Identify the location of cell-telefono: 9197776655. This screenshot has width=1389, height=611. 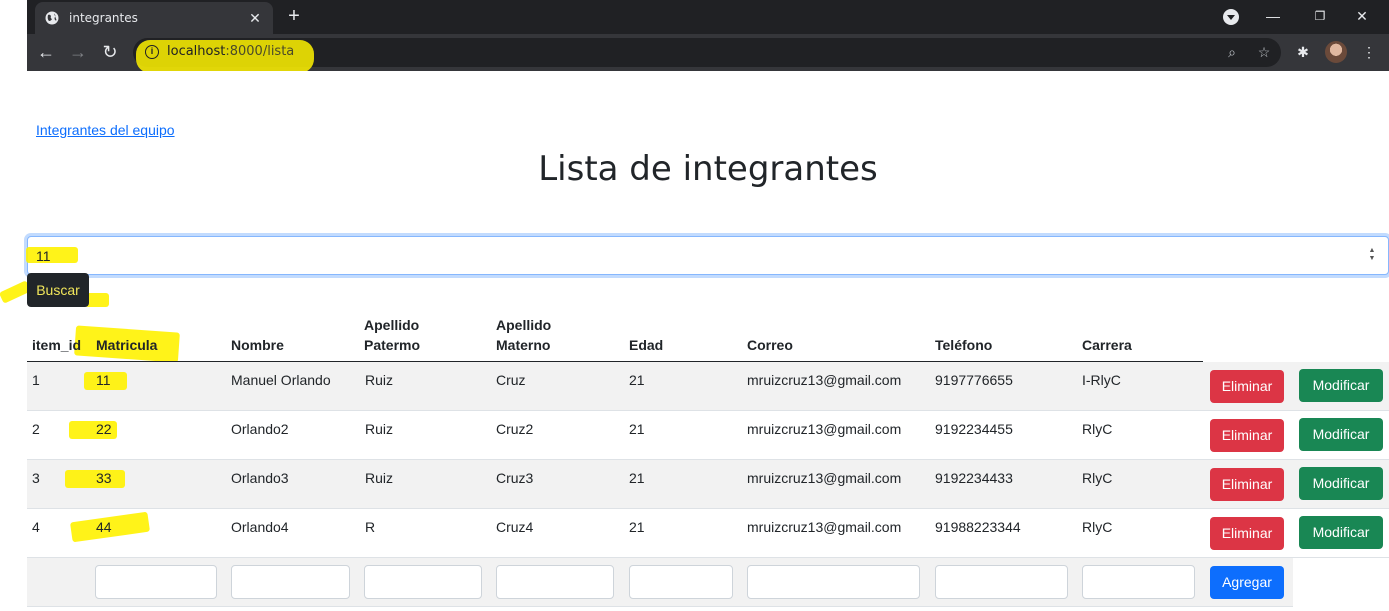
(974, 380).